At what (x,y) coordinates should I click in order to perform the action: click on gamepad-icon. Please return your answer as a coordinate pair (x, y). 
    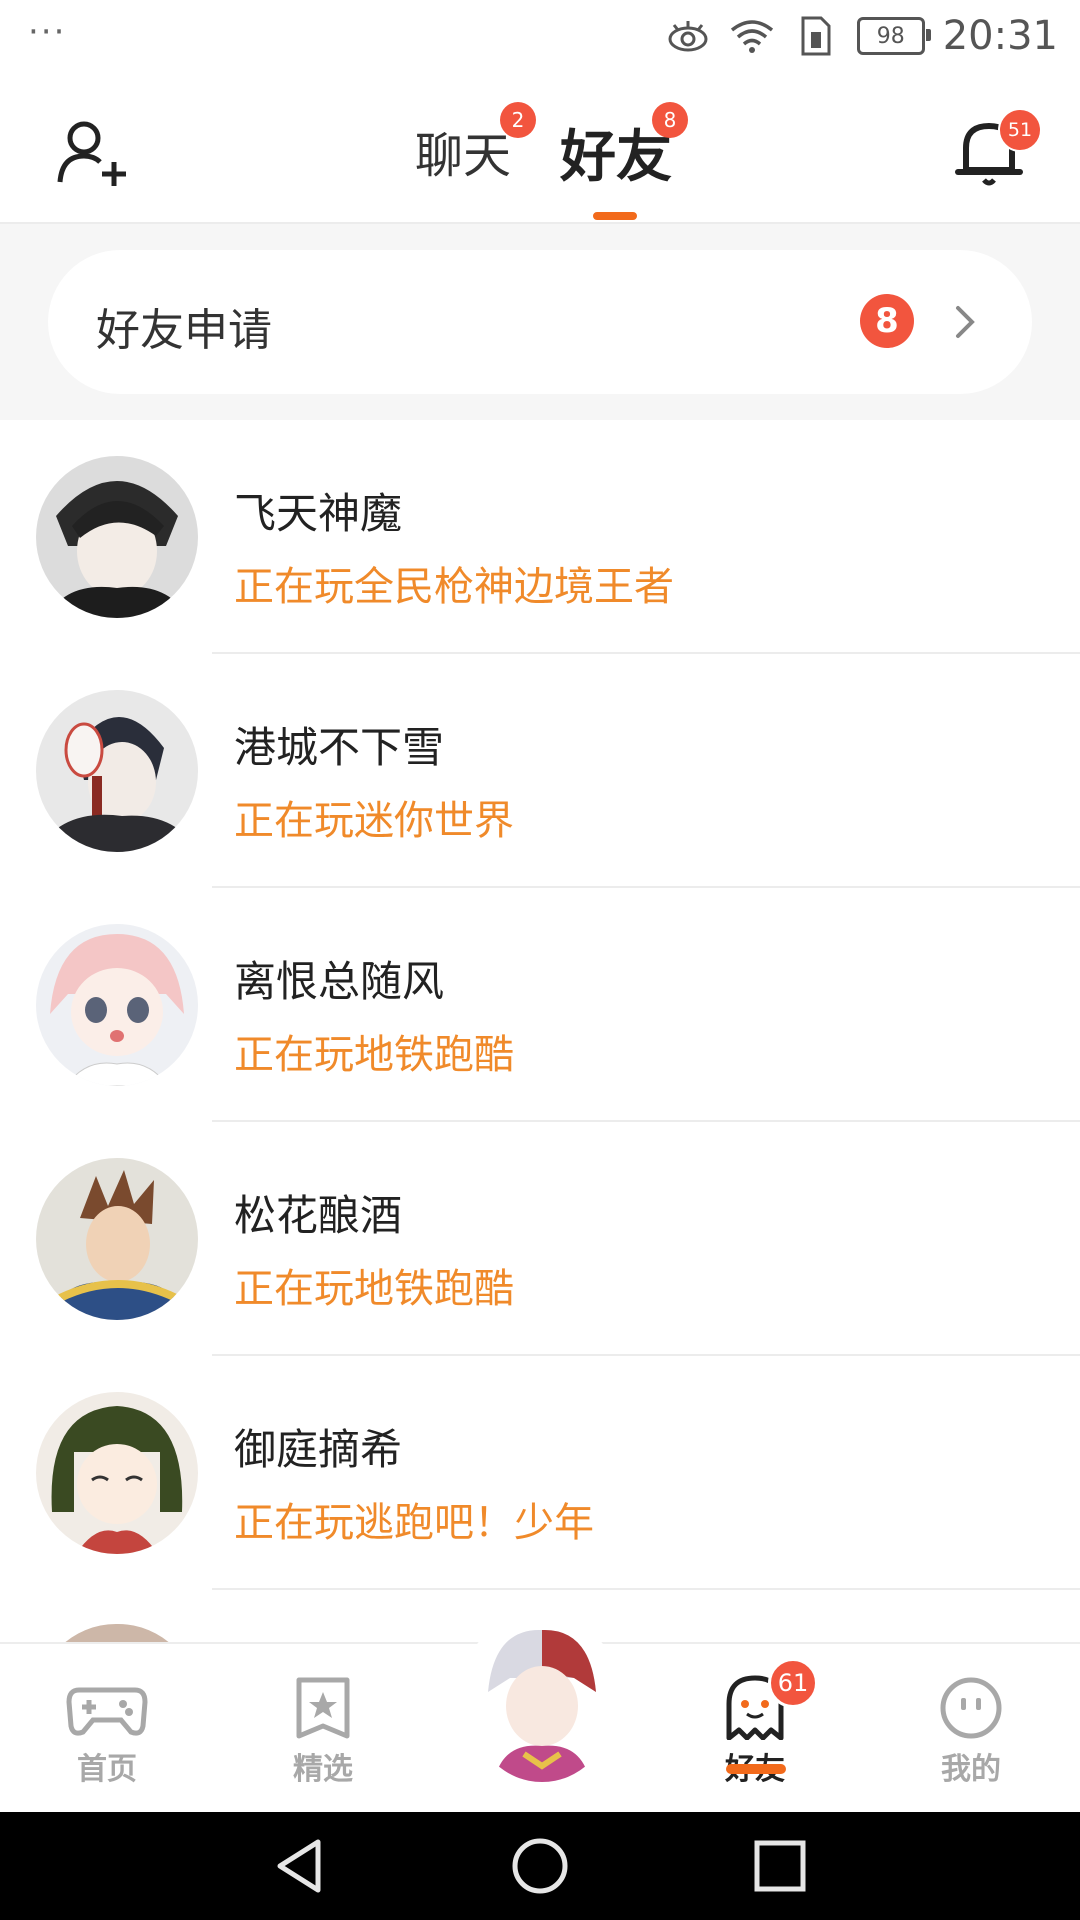
    Looking at the image, I should click on (107, 1711).